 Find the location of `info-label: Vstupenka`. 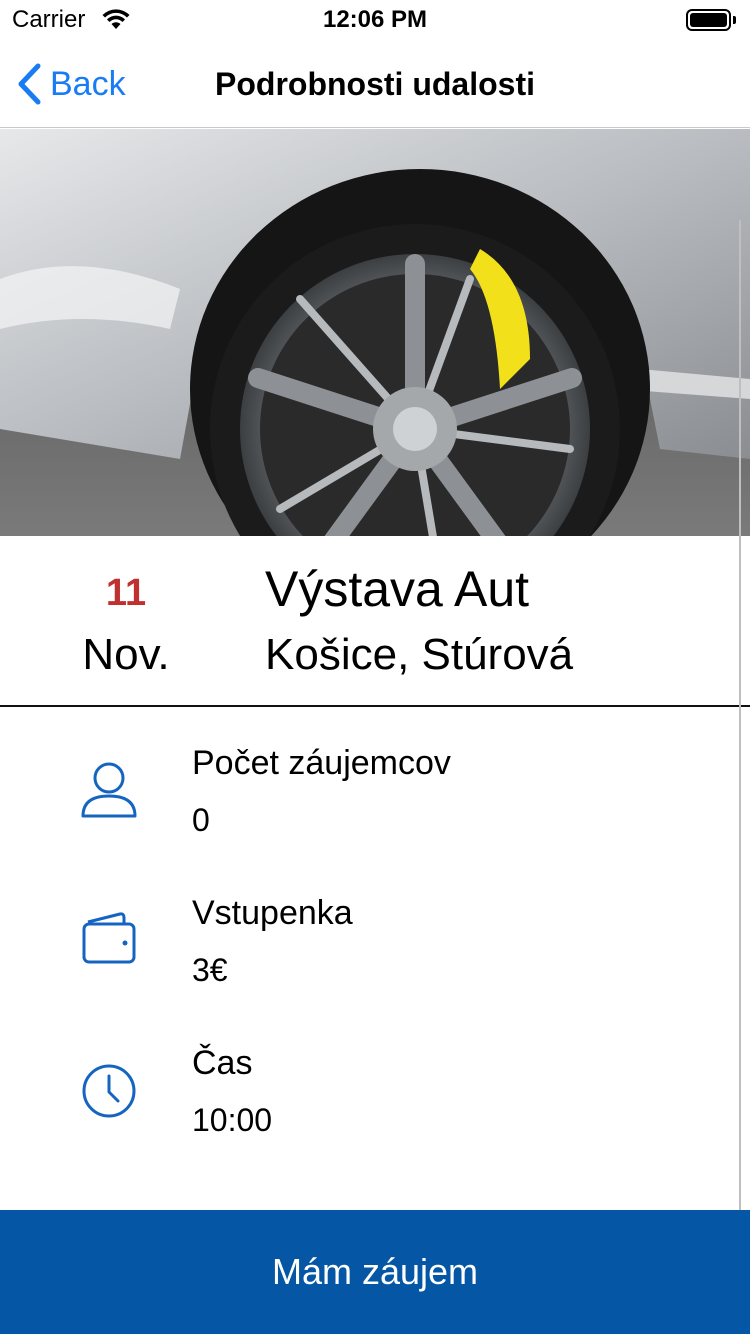

info-label: Vstupenka is located at coordinates (272, 913).